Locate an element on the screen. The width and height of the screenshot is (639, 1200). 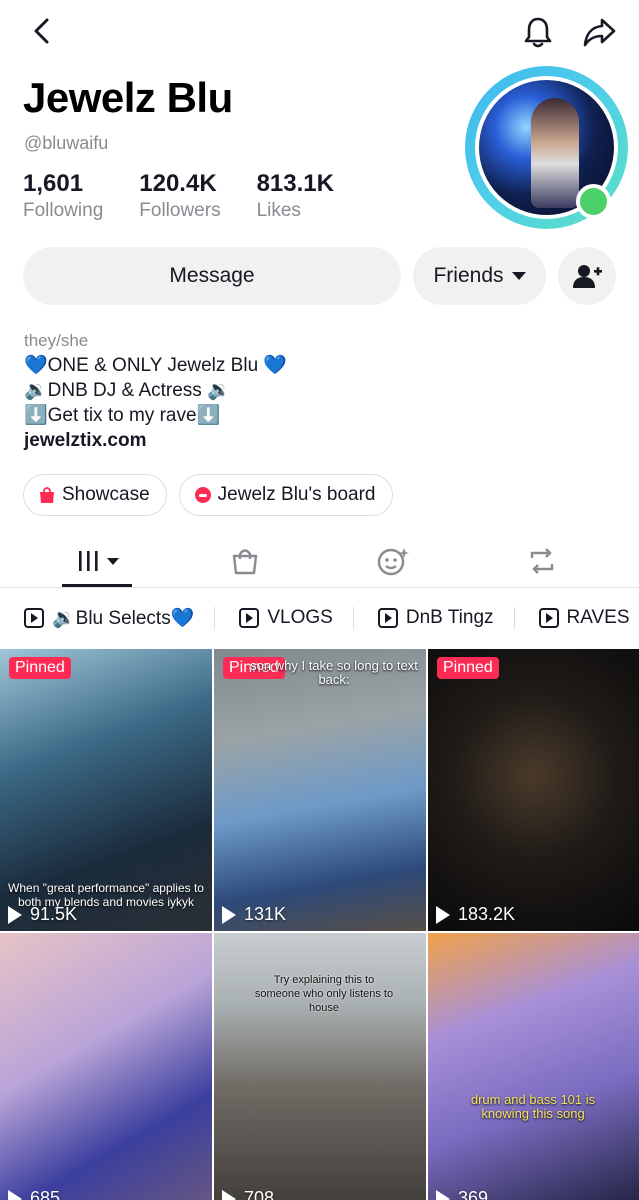
shopping-bag-icon is located at coordinates (47, 495).